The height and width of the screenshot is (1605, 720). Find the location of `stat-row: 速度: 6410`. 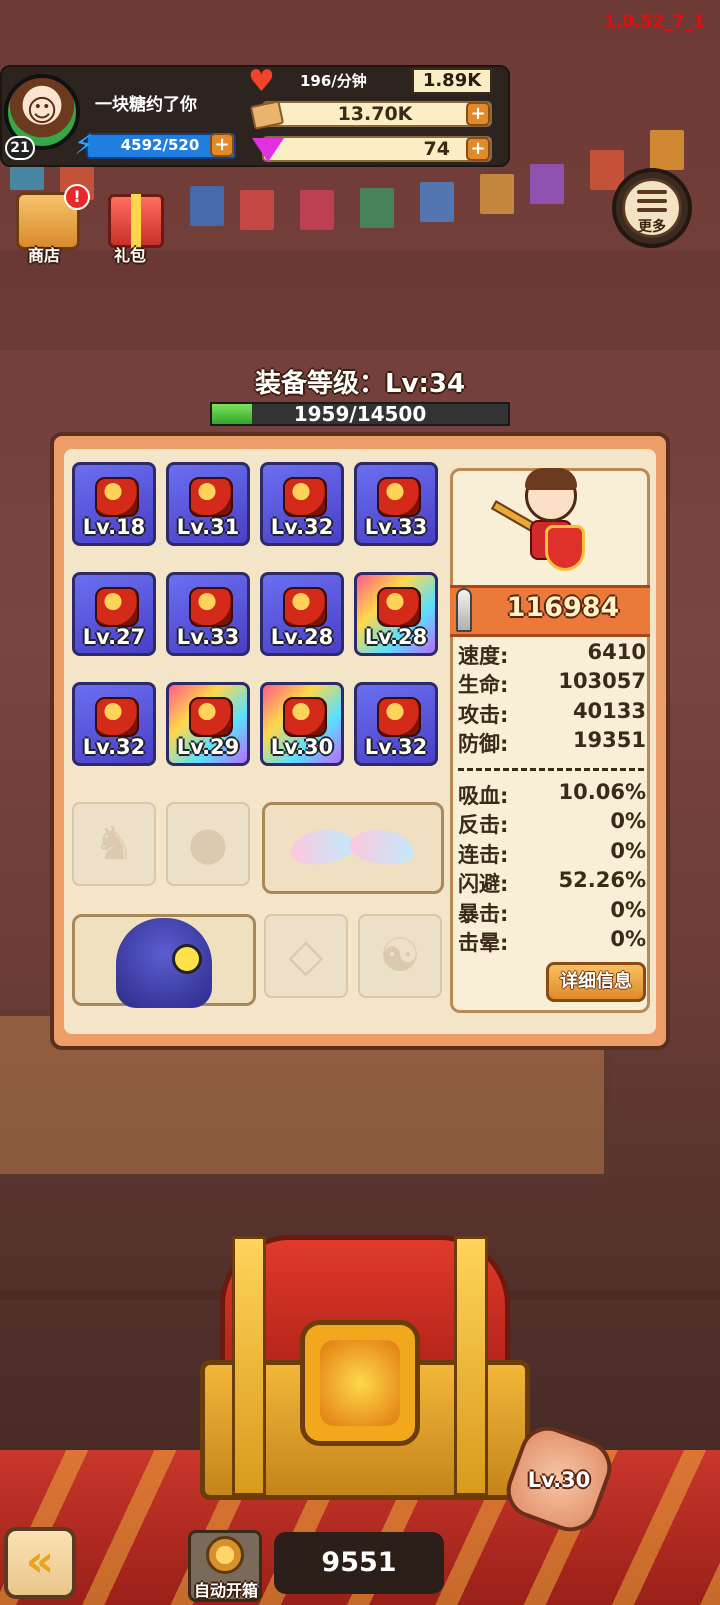

stat-row: 速度: 6410 is located at coordinates (551, 654).